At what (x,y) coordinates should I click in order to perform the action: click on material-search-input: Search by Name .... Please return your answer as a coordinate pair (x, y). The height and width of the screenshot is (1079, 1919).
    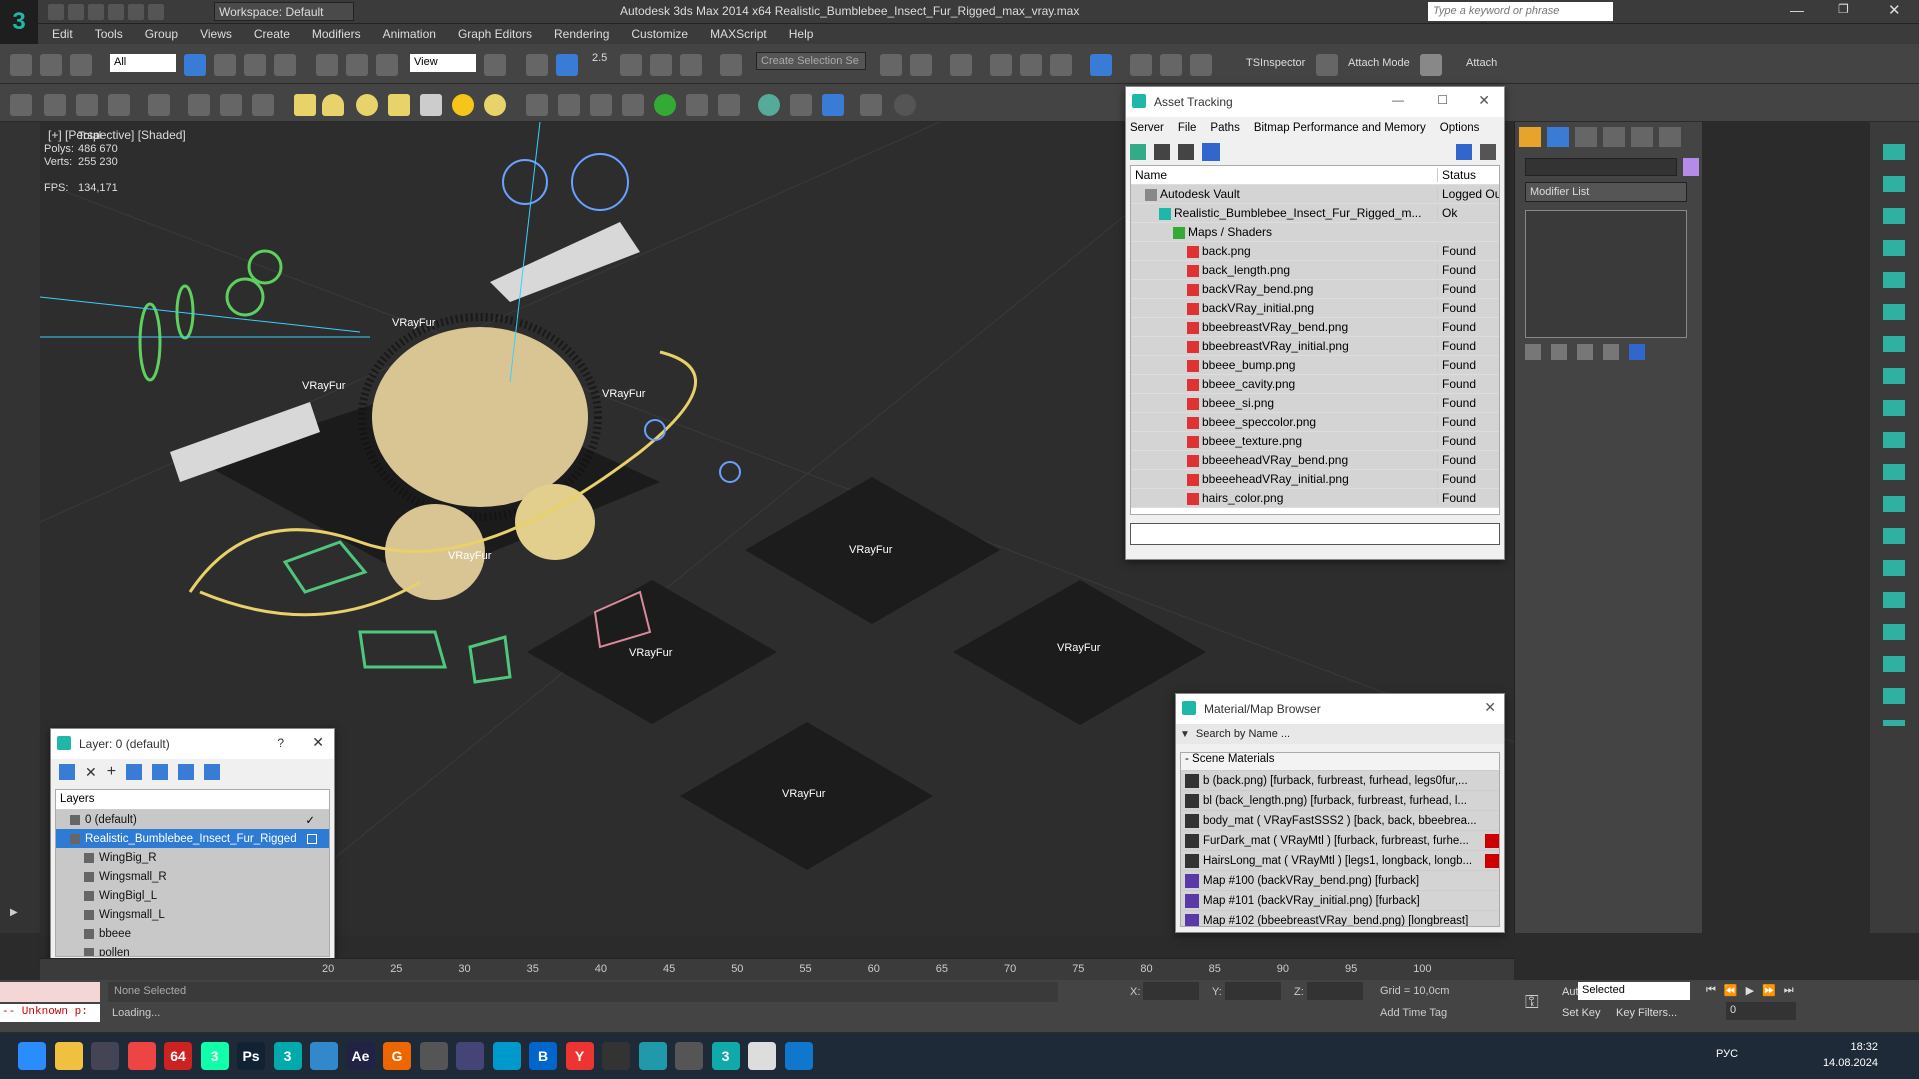
    Looking at the image, I should click on (1243, 734).